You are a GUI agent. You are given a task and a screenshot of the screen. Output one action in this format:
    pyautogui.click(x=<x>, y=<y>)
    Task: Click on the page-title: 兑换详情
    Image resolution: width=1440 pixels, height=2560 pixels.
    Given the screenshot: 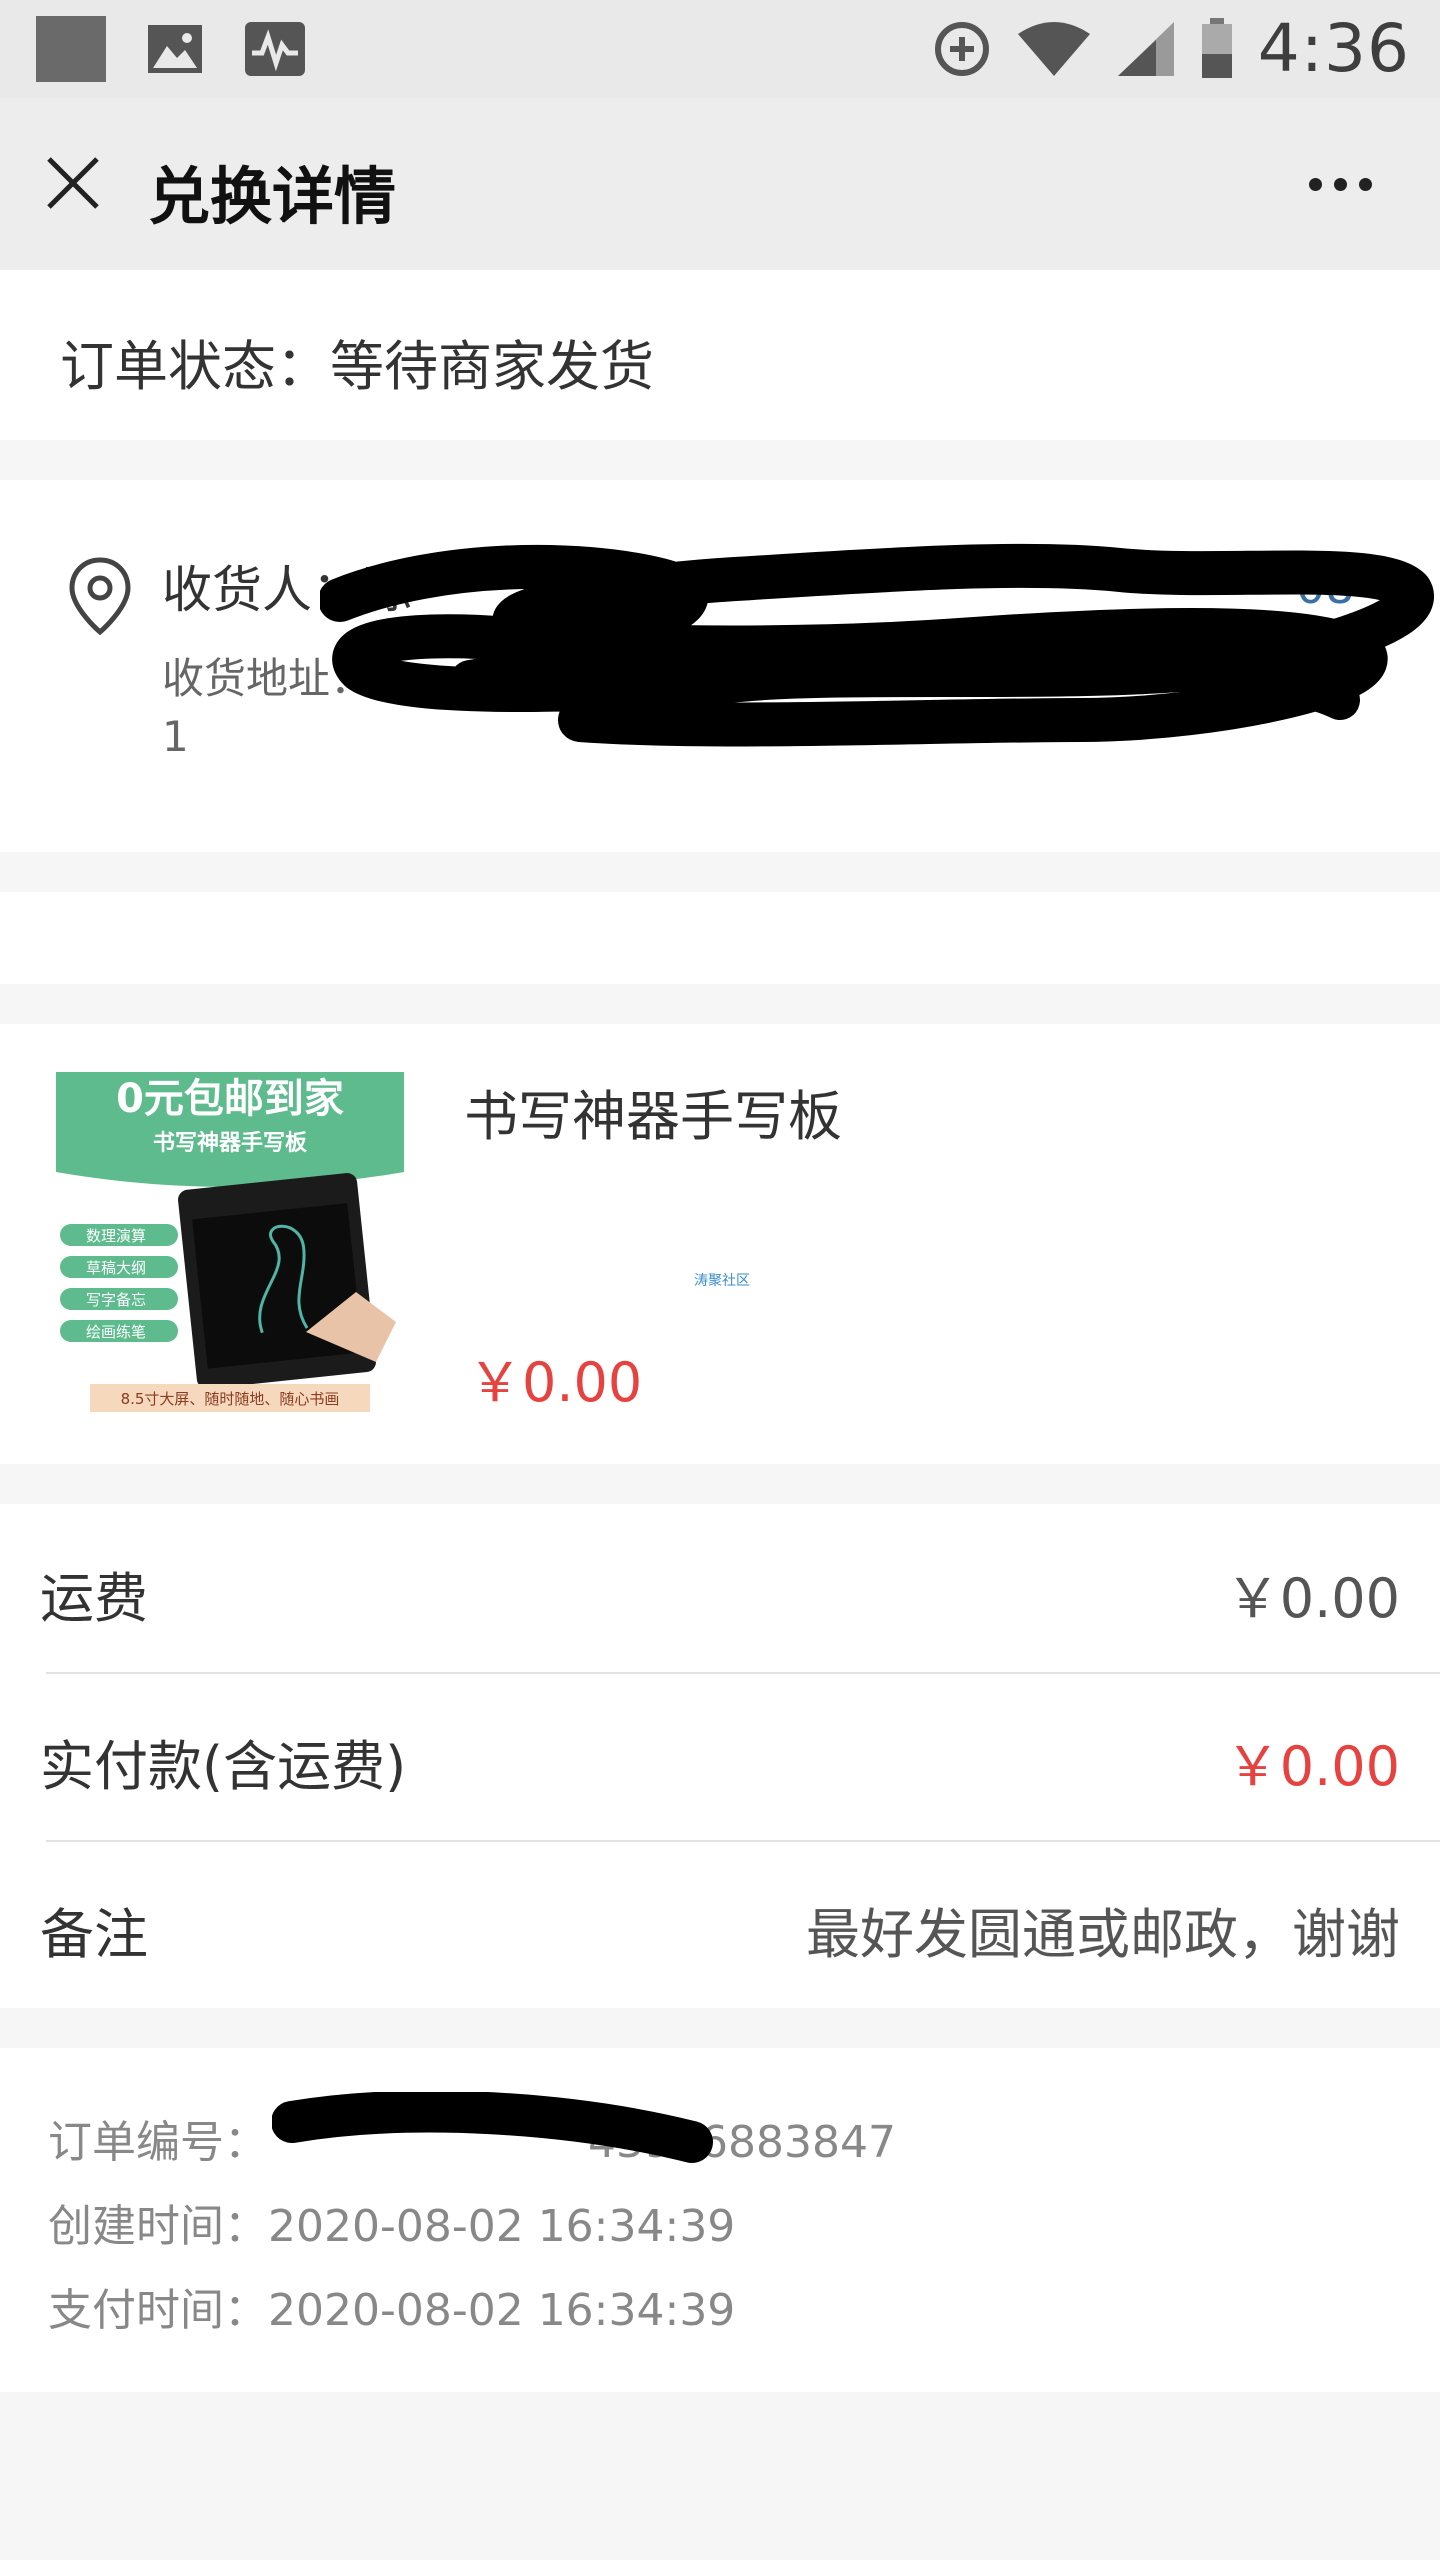 What is the action you would take?
    pyautogui.click(x=272, y=196)
    